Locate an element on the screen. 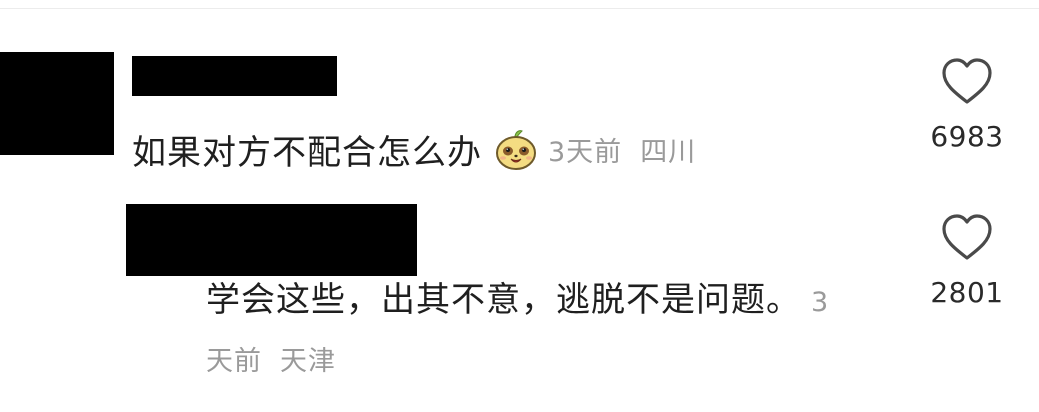 The image size is (1039, 412). like-button: 6983 is located at coordinates (967, 104).